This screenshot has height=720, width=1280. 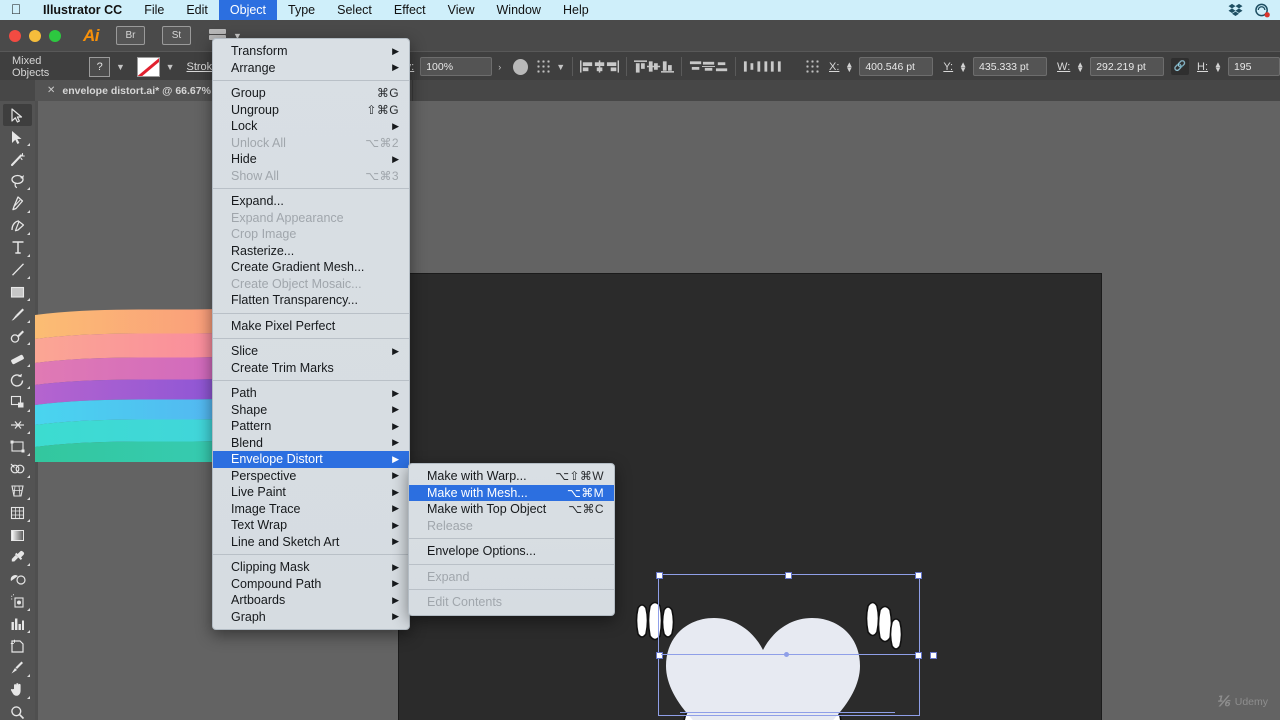 I want to click on object-menu-item-path: Path ▶, so click(x=311, y=393).